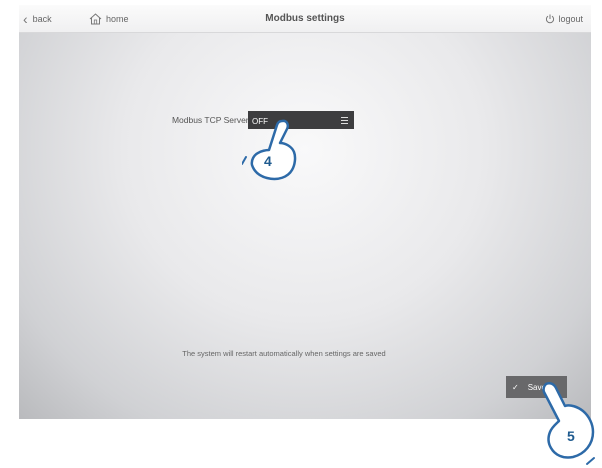 The image size is (602, 468). I want to click on logout-label: logout, so click(570, 18).